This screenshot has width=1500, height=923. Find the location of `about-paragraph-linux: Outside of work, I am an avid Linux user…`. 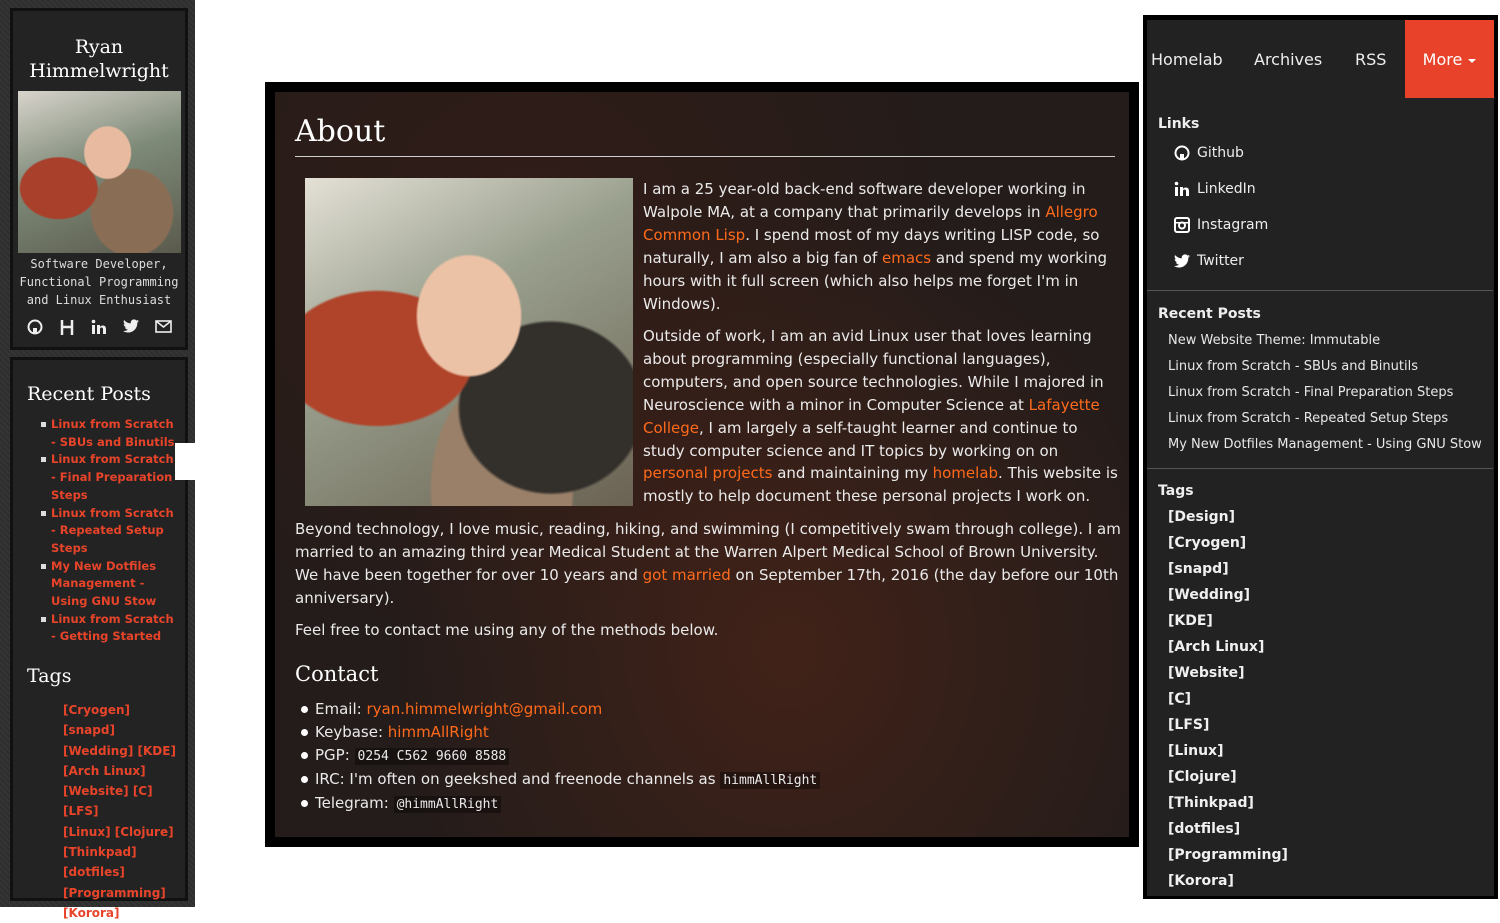

about-paragraph-linux: Outside of work, I am an avid Linux user… is located at coordinates (883, 416).